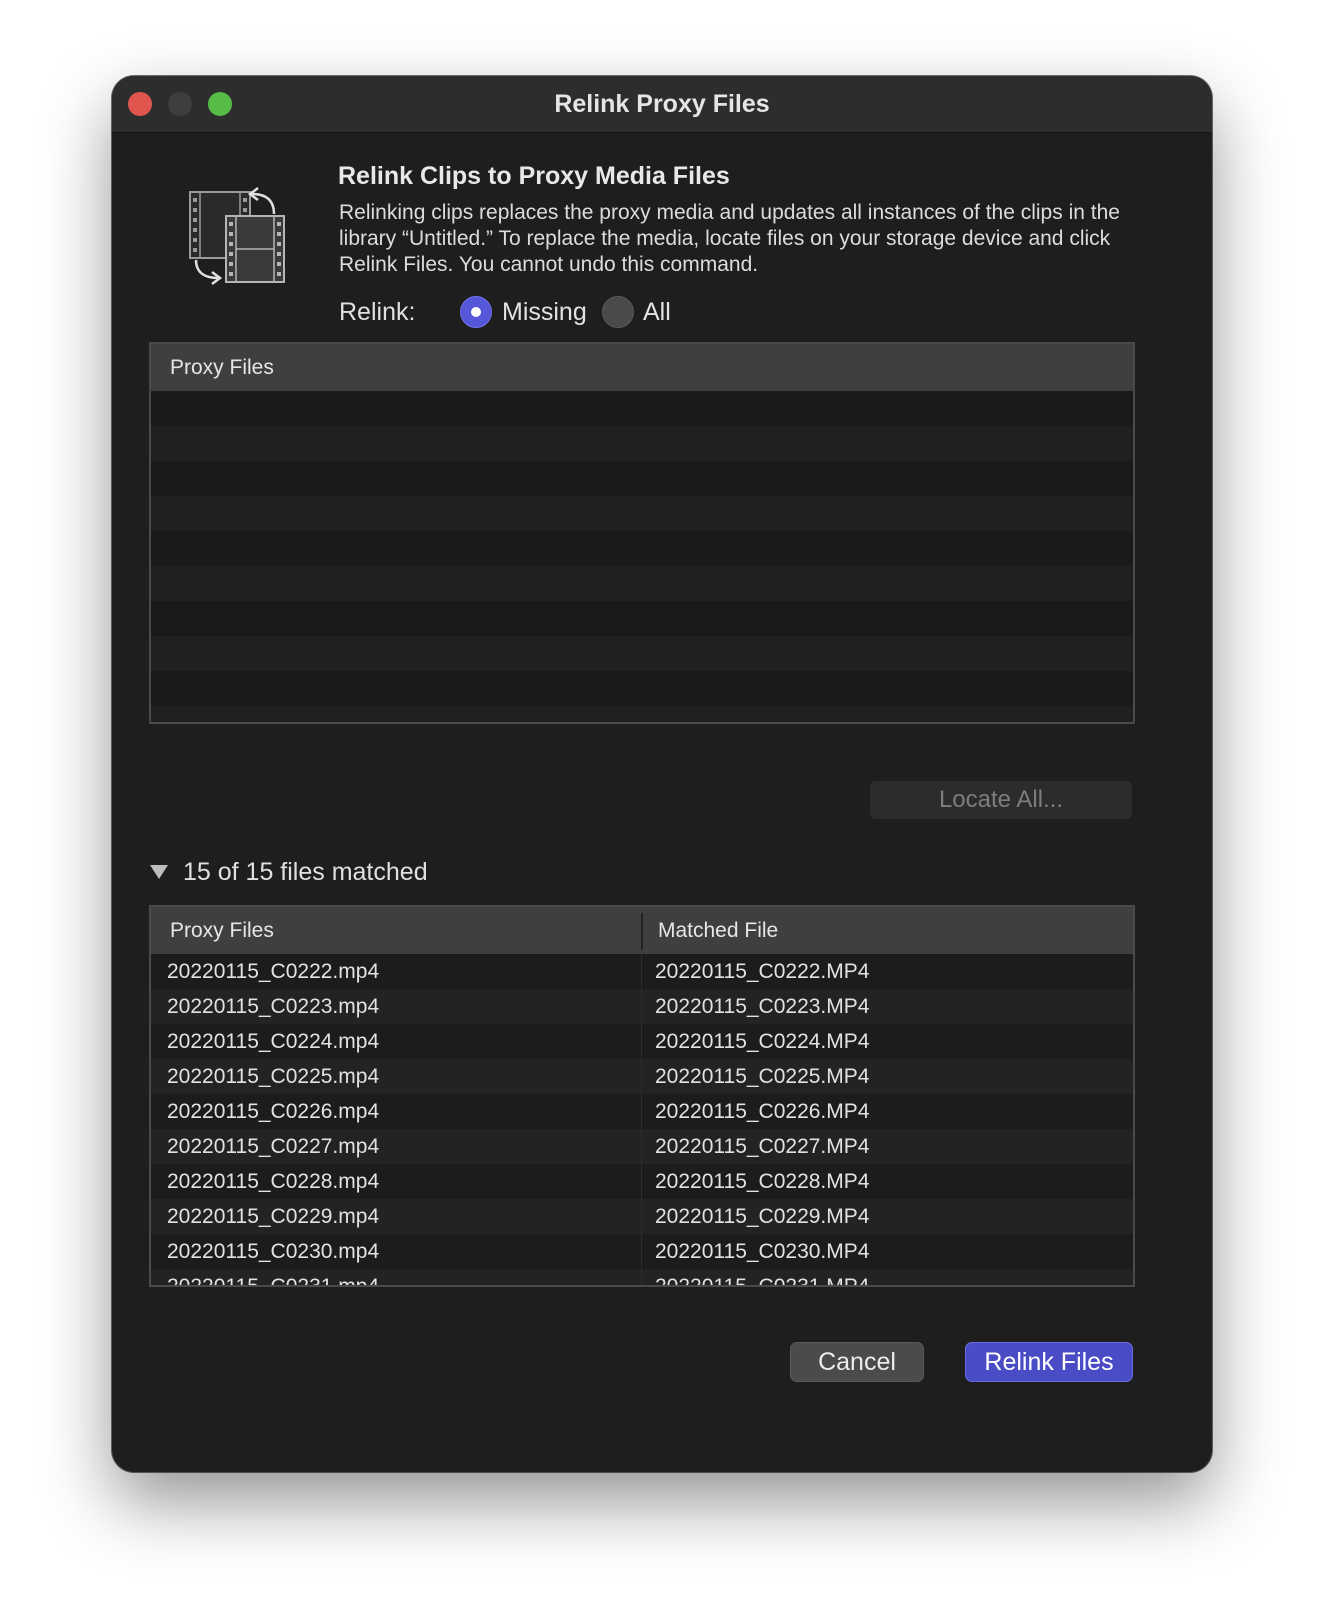 This screenshot has height=1620, width=1324. I want to click on table-row: 20220115_C0227.mp4 20220115_C0227.MP4, so click(642, 1146).